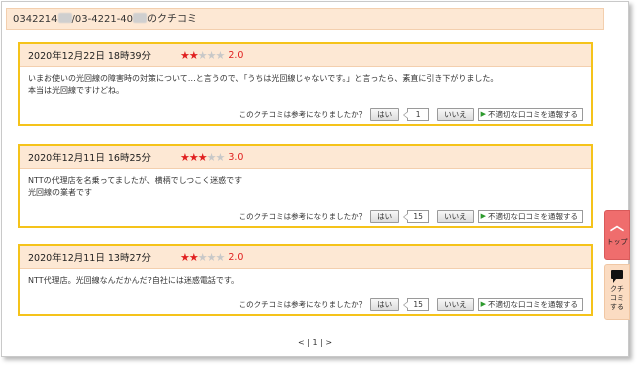 The height and width of the screenshot is (367, 640). Describe the element at coordinates (102, 19) in the screenshot. I see `phone-middle: /03-4221-40` at that location.